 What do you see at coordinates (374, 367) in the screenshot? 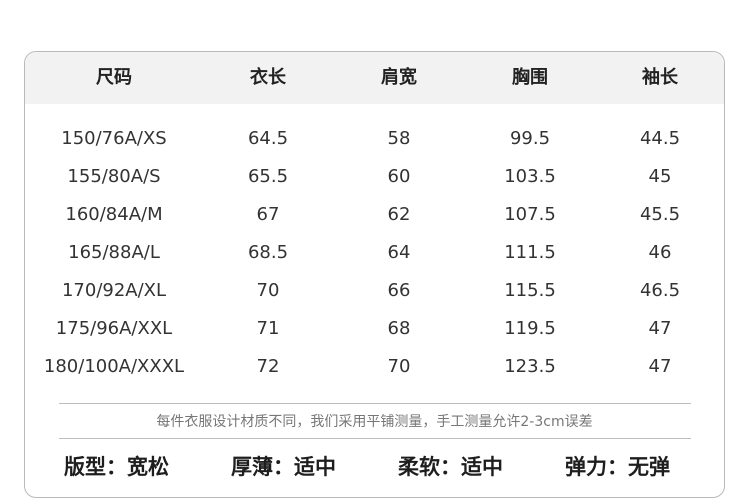
I see `table-row: 180/100A/XXXL 72 70 123.5 47` at bounding box center [374, 367].